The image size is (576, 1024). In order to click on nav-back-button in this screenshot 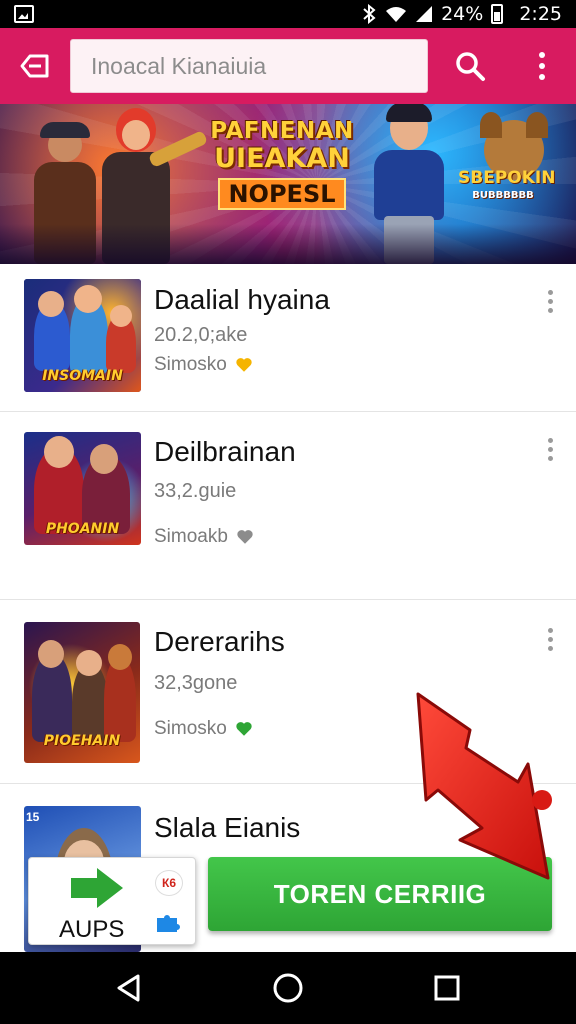, I will do `click(129, 988)`.